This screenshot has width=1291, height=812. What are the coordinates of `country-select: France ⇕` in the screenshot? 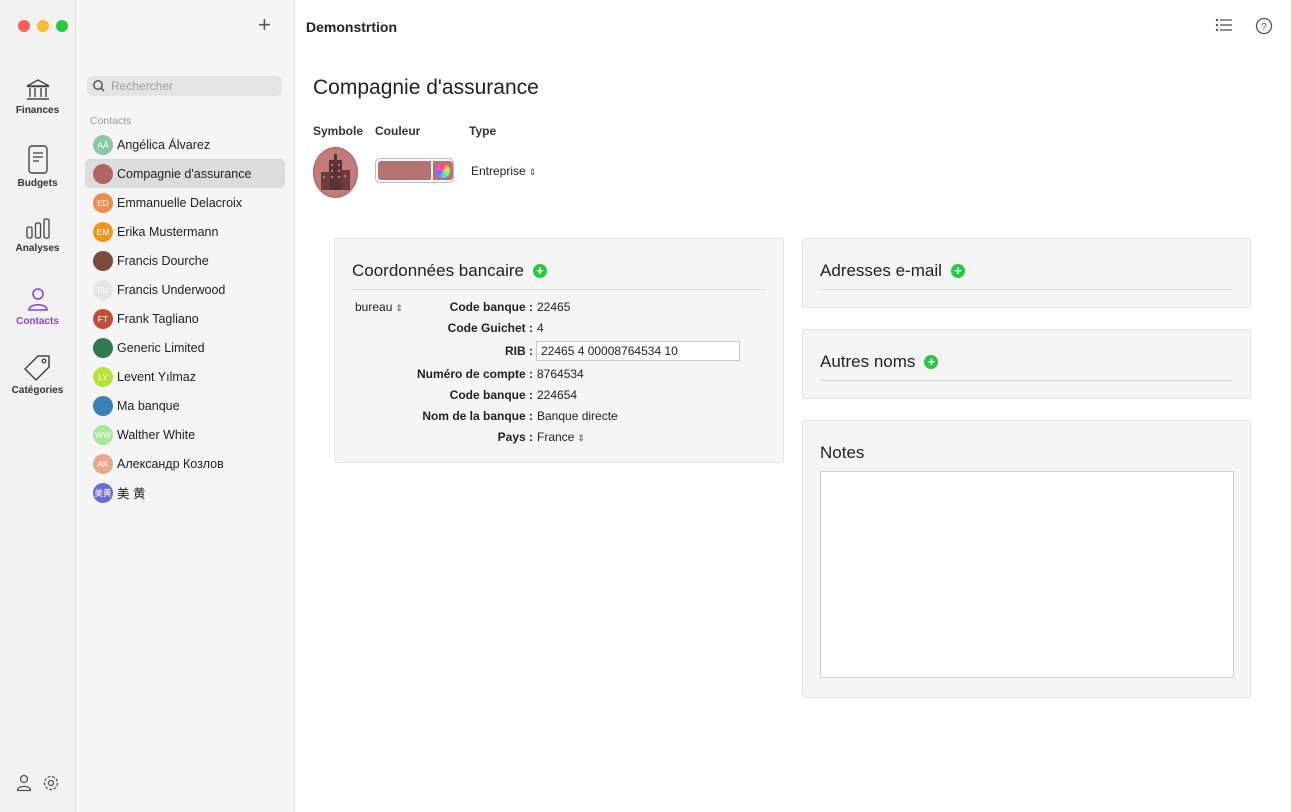 It's located at (561, 437).